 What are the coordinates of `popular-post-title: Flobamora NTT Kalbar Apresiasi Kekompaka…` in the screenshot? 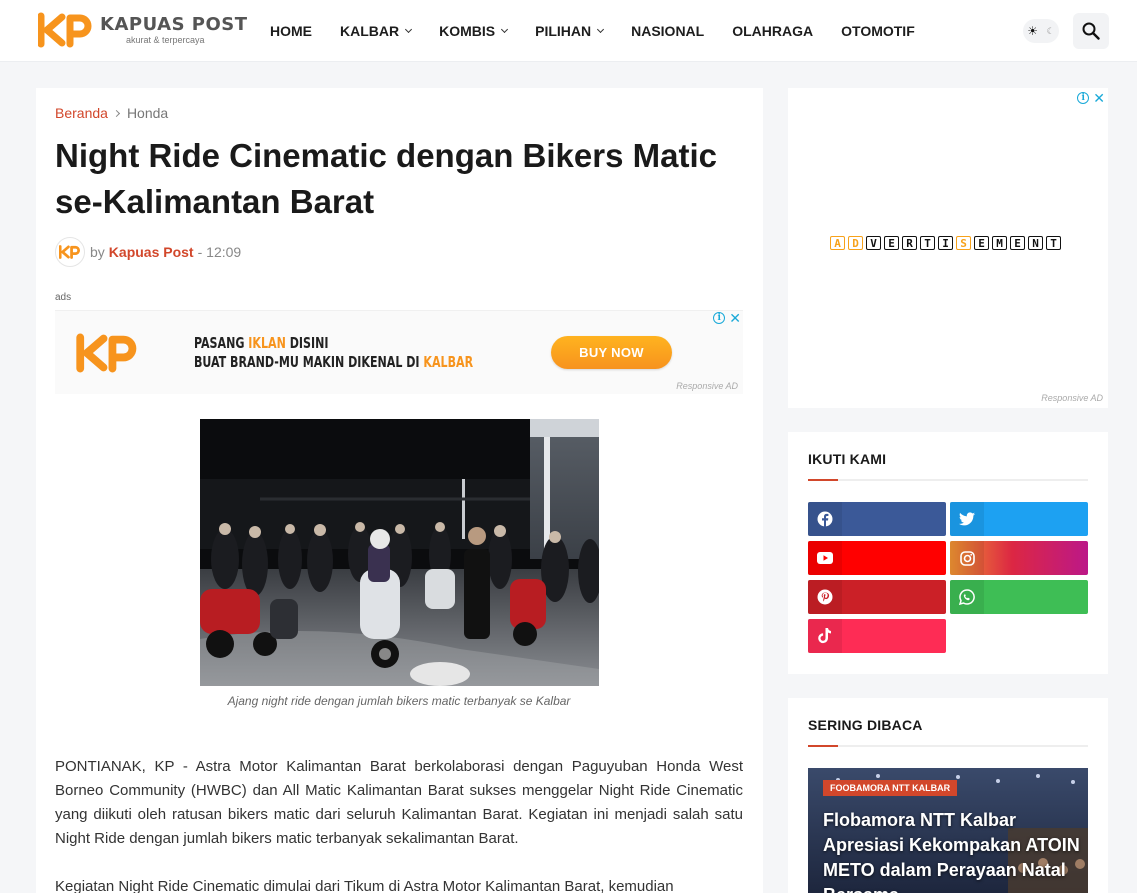 It's located at (954, 850).